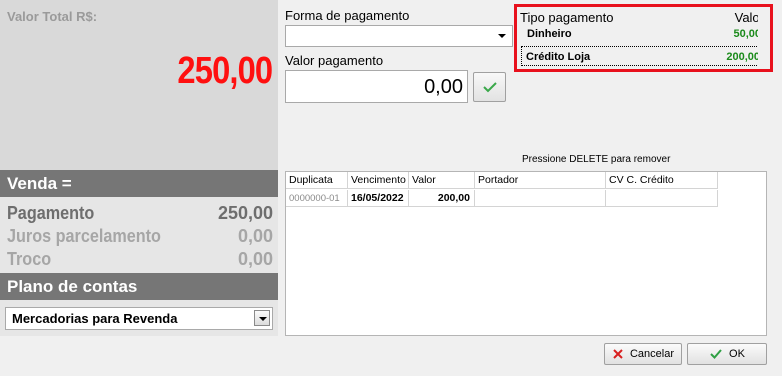 This screenshot has height=376, width=782. Describe the element at coordinates (644, 34) in the screenshot. I see `payment-row: Dinheiro 50,00` at that location.